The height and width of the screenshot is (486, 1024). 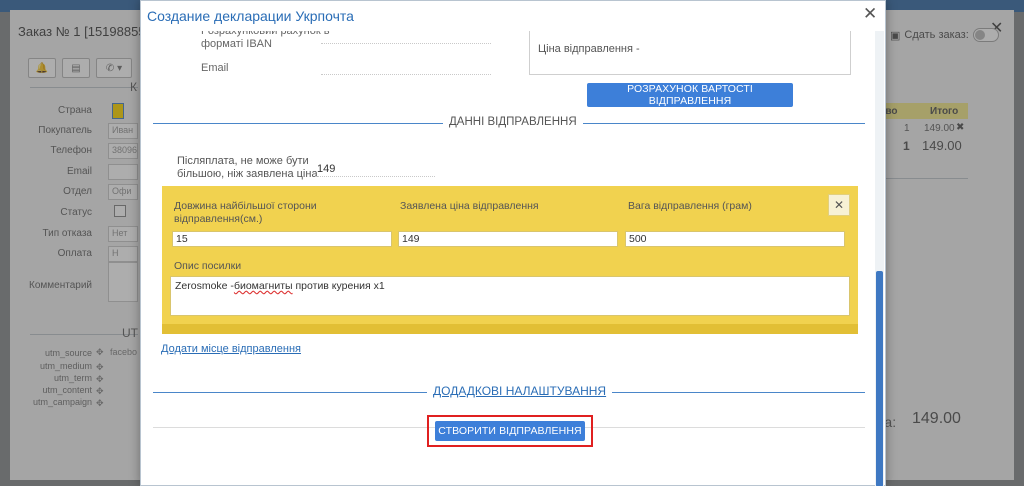 What do you see at coordinates (469, 206) in the screenshot?
I see `declared-value-label: Заявлена ціна відправлення` at bounding box center [469, 206].